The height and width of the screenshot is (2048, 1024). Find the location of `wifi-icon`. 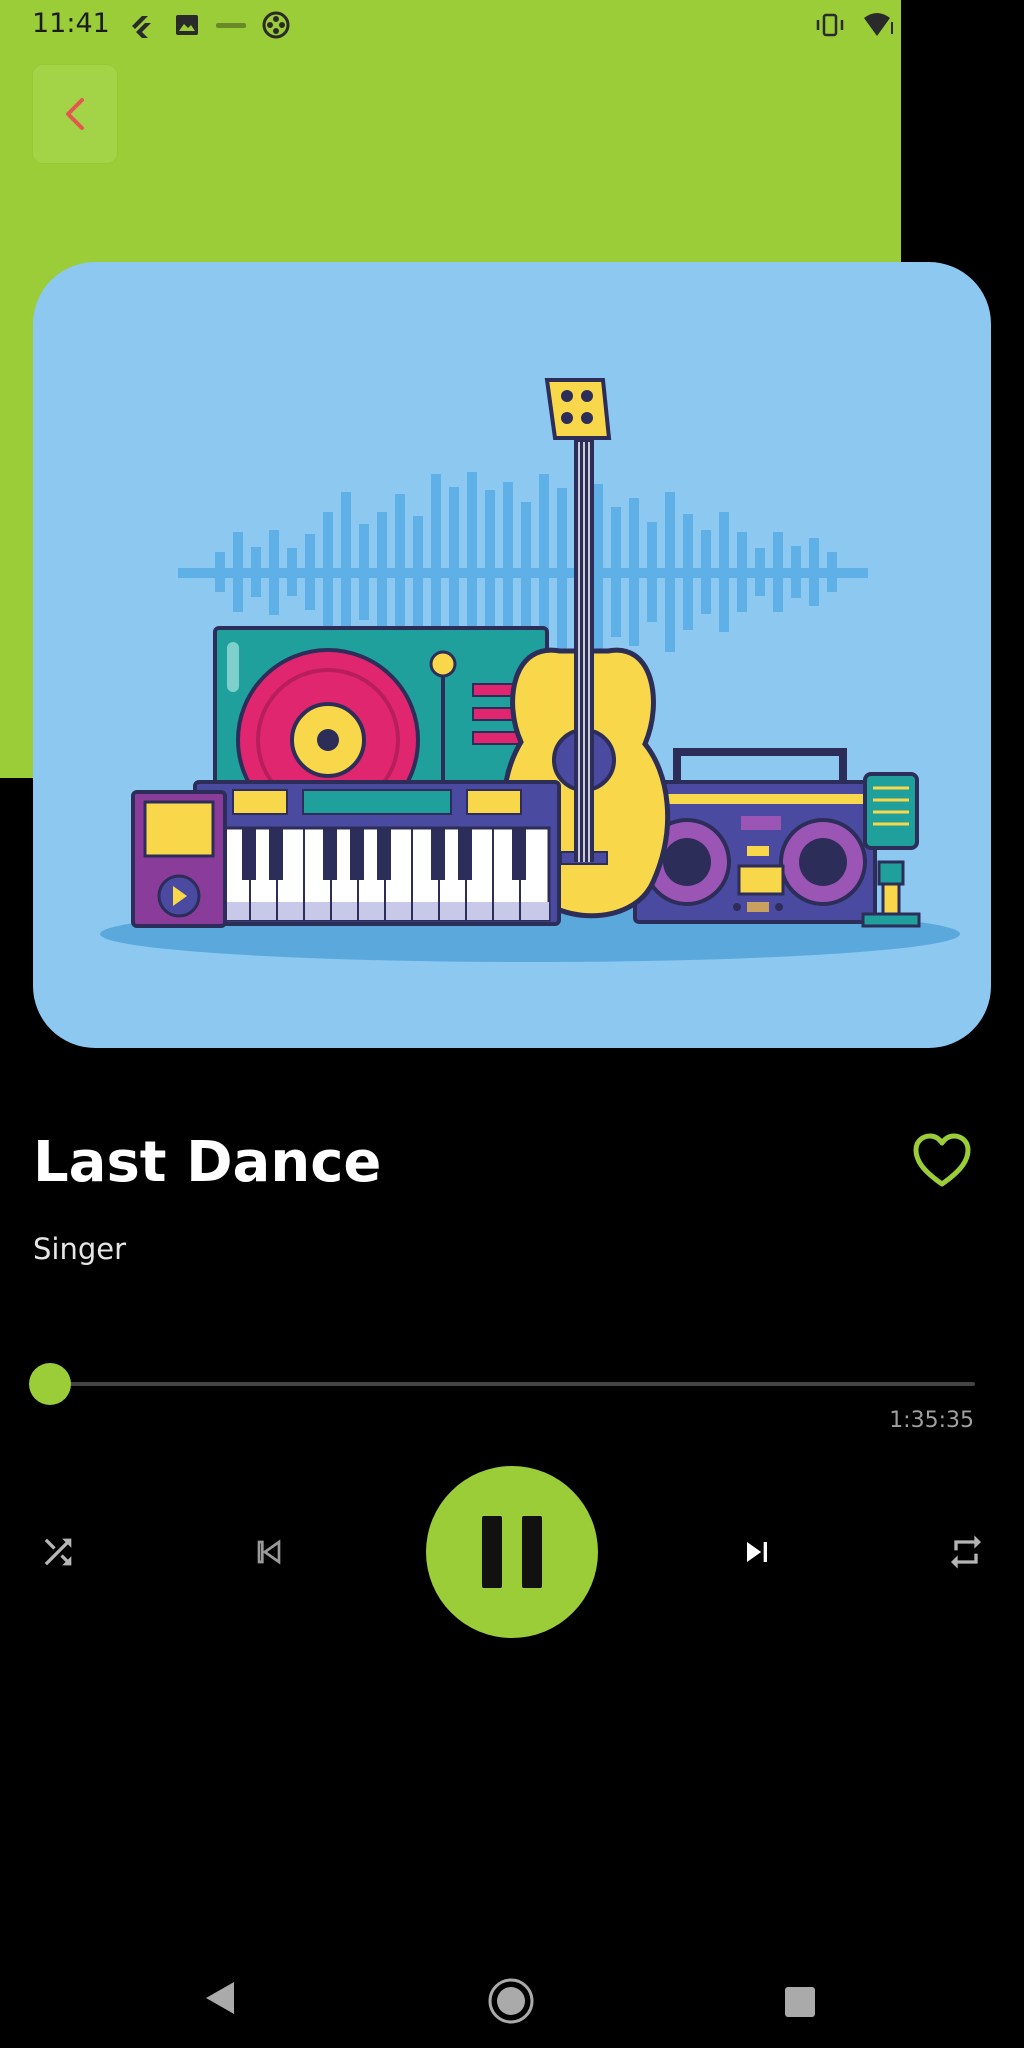

wifi-icon is located at coordinates (878, 24).